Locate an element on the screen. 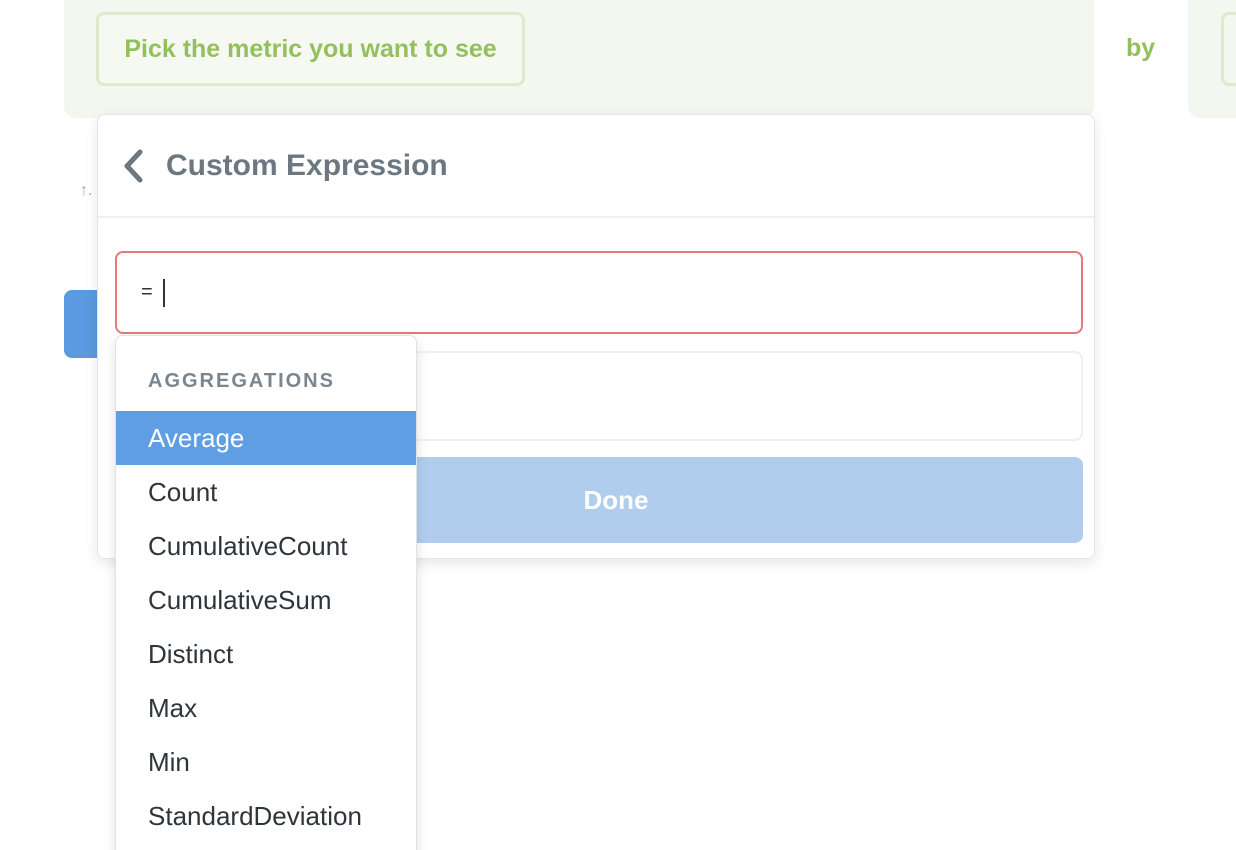 The width and height of the screenshot is (1236, 850). suggestion-item: Min is located at coordinates (266, 762).